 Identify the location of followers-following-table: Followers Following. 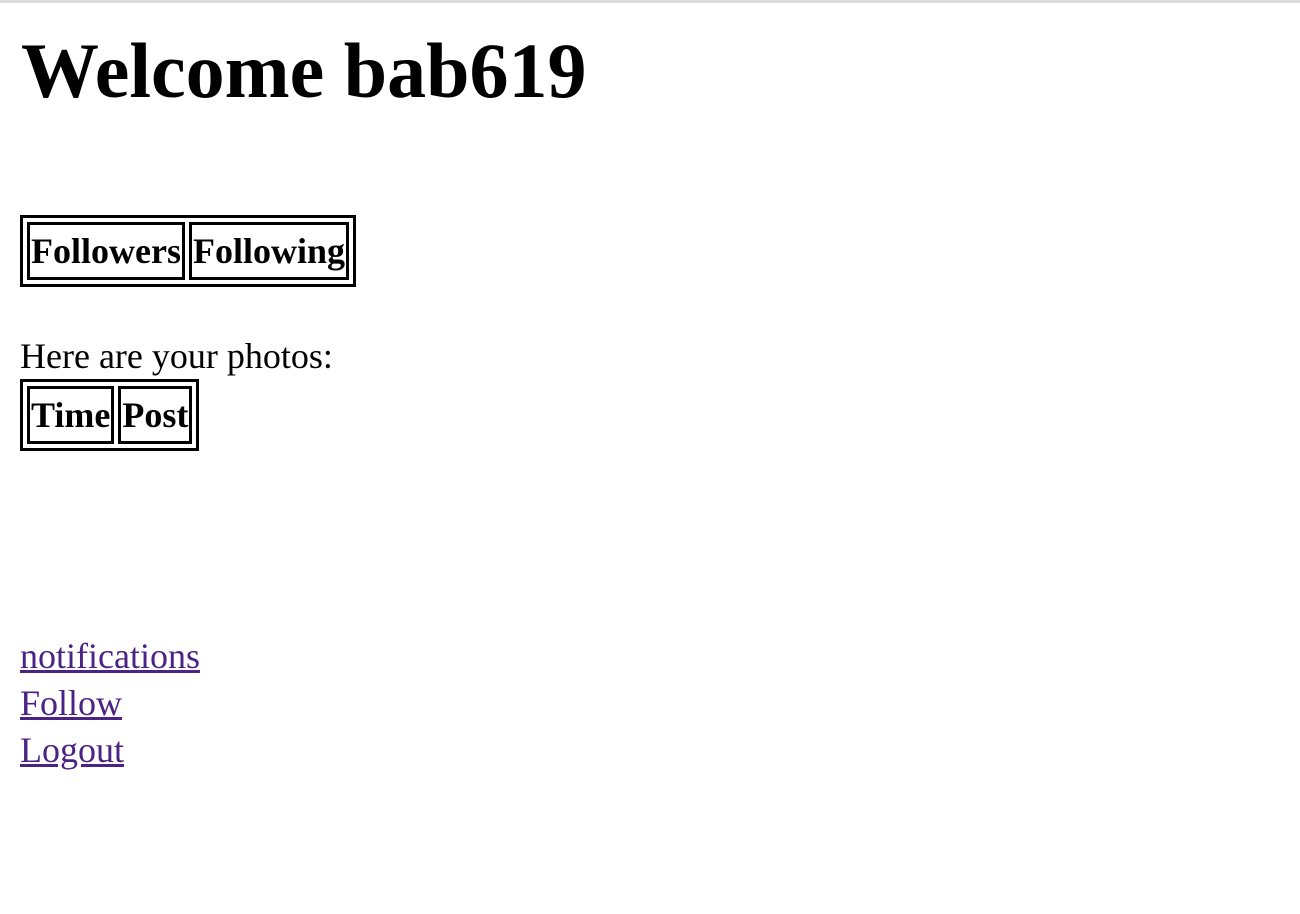
(188, 251).